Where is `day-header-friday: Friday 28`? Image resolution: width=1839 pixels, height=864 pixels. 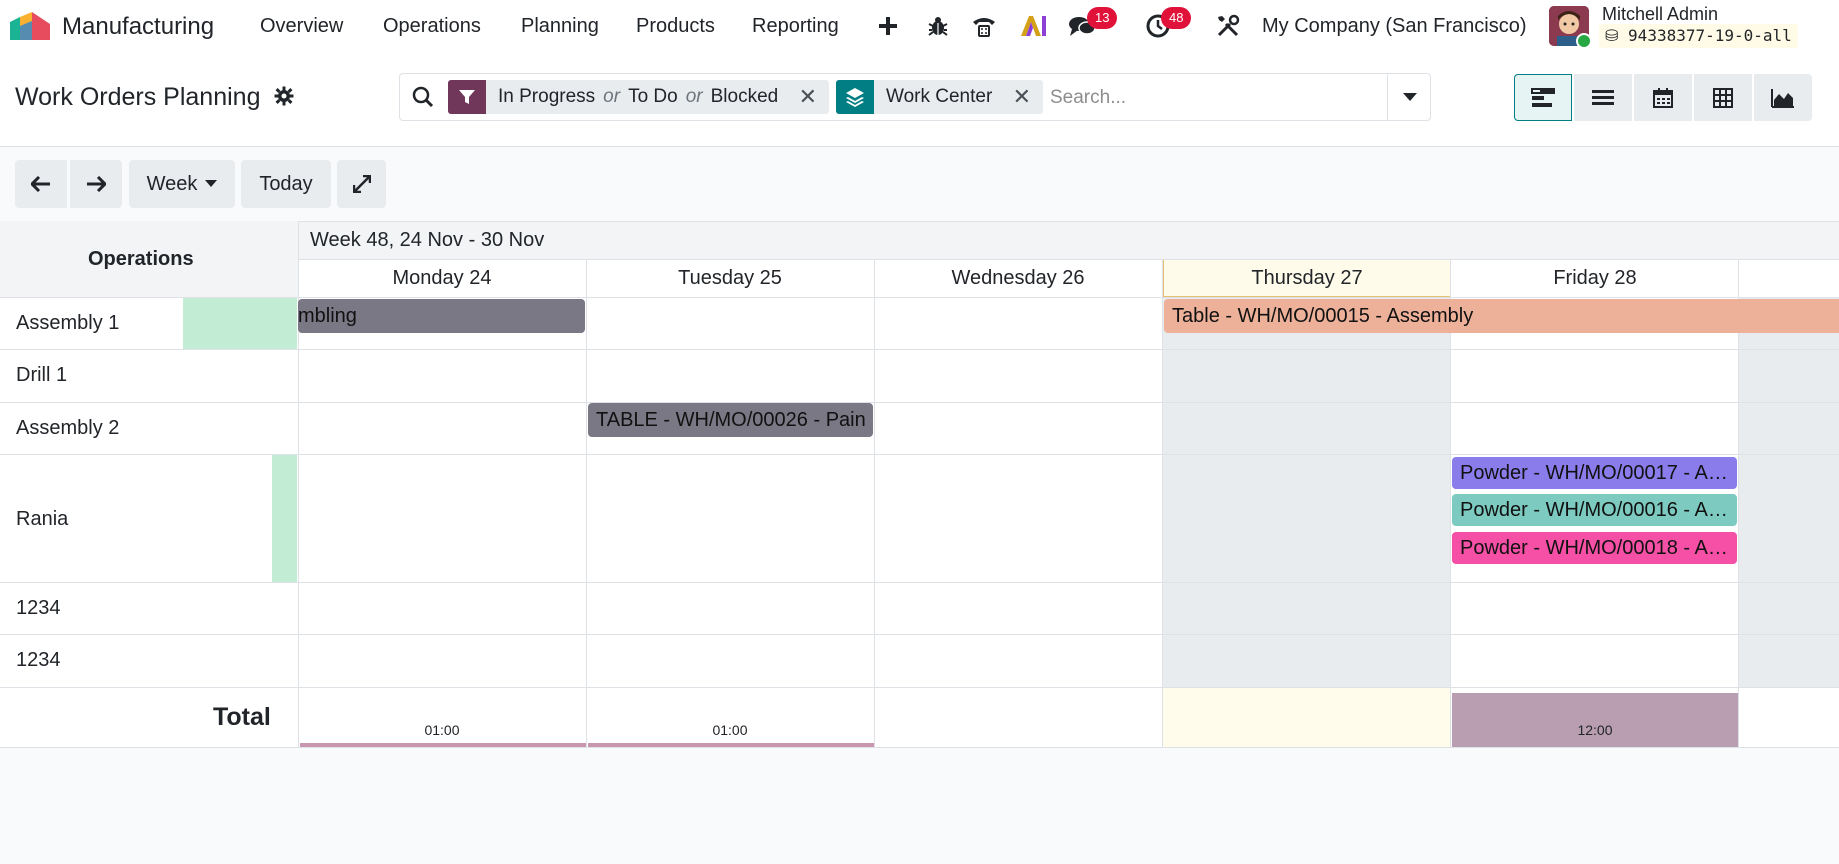
day-header-friday: Friday 28 is located at coordinates (1595, 278).